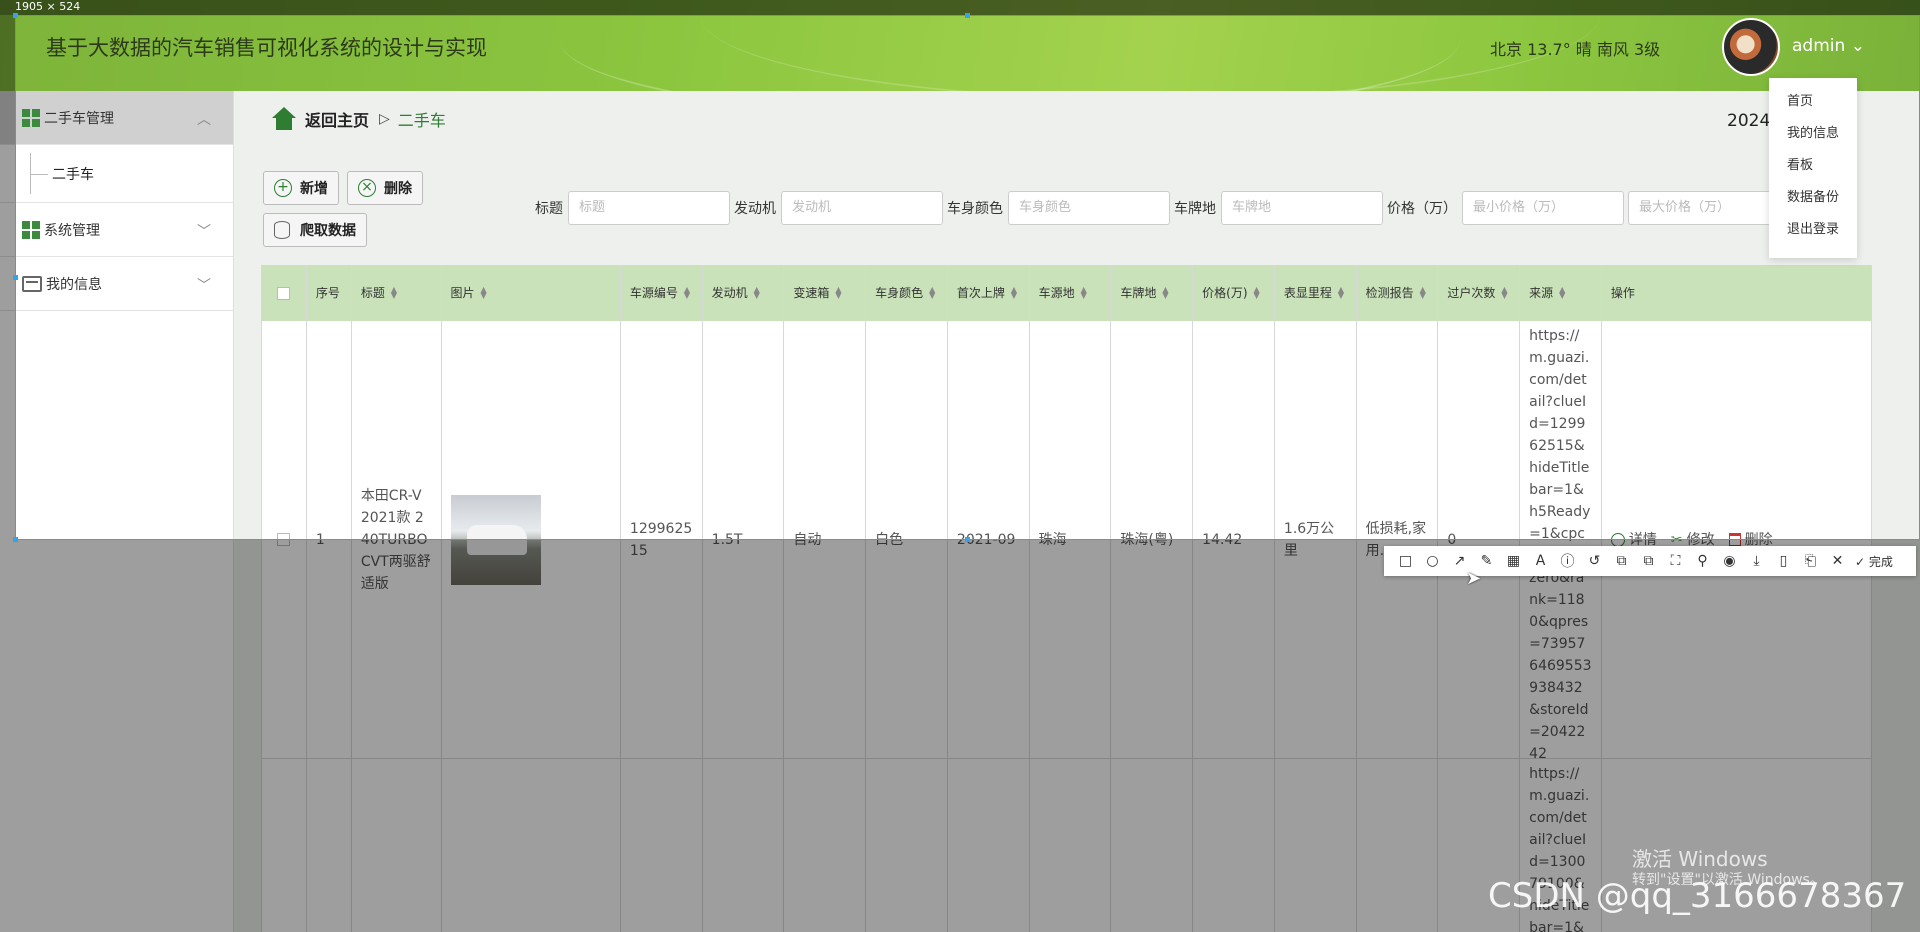 This screenshot has height=932, width=1920. I want to click on number-tool-icon: ⓘ, so click(1567, 561).